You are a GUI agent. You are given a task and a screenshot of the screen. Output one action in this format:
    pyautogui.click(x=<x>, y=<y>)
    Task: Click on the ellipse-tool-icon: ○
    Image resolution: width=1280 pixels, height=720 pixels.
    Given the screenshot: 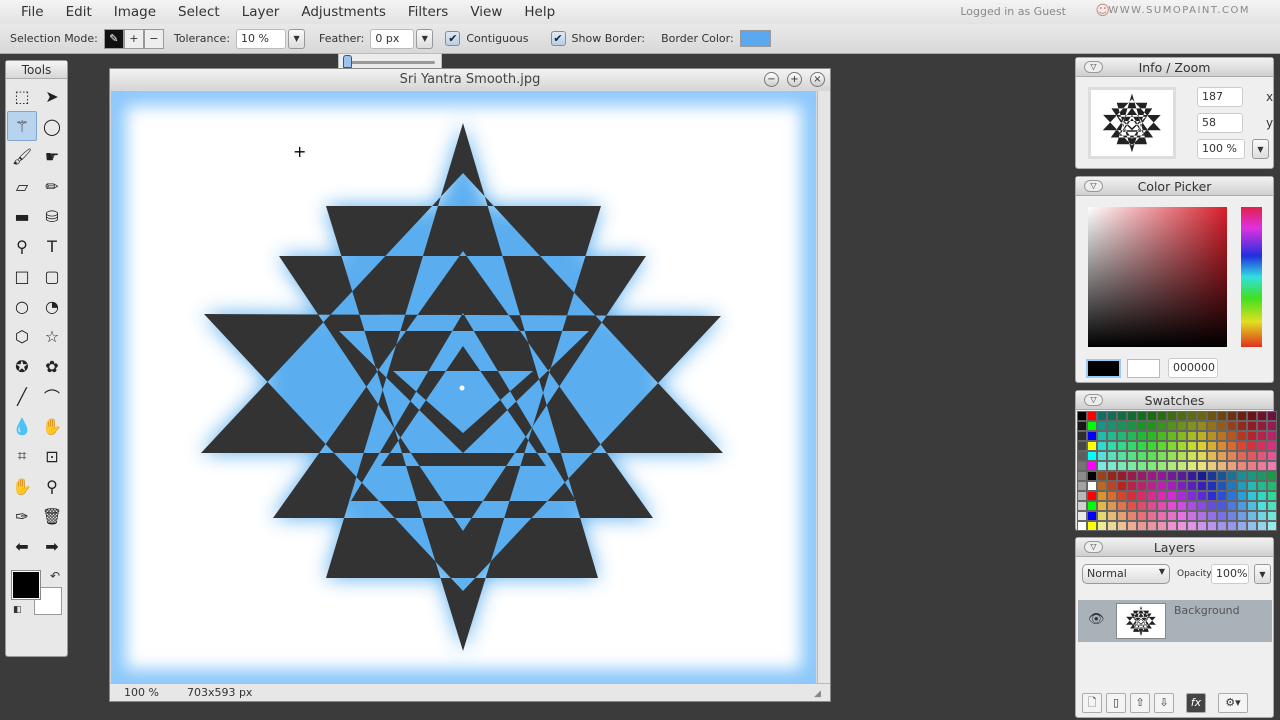 What is the action you would take?
    pyautogui.click(x=22, y=306)
    